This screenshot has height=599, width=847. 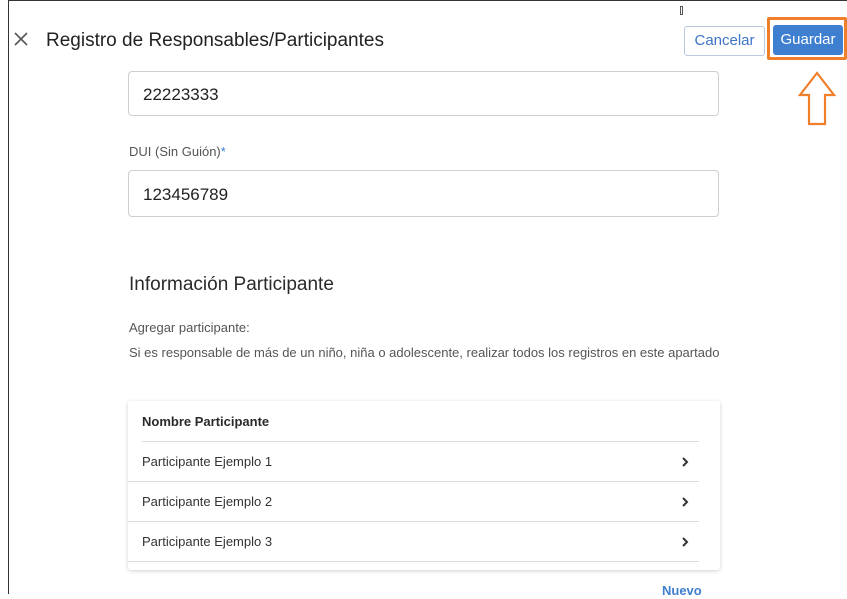 I want to click on page-title: Registro de Responsables/Participantes, so click(x=215, y=40).